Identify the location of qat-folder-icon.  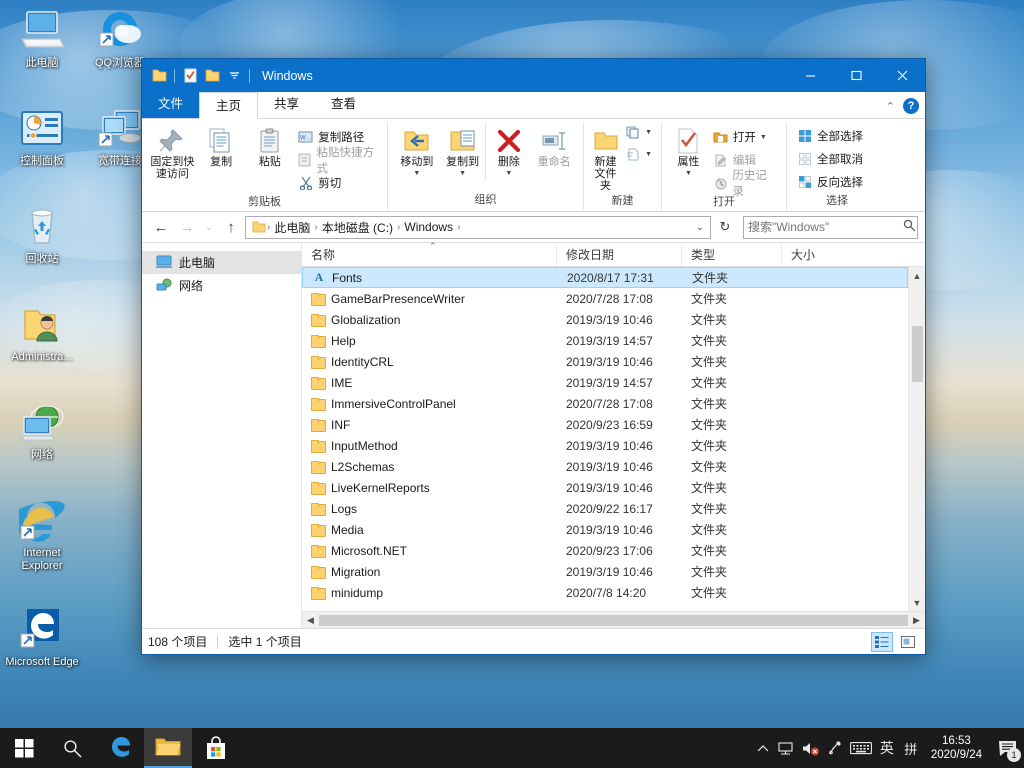
(159, 76).